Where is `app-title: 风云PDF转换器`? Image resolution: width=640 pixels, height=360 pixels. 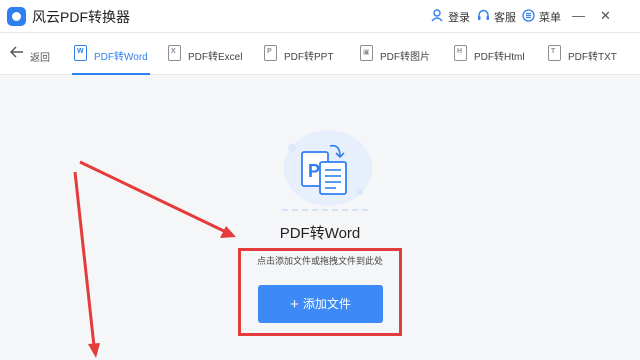
app-title: 风云PDF转换器 is located at coordinates (81, 17).